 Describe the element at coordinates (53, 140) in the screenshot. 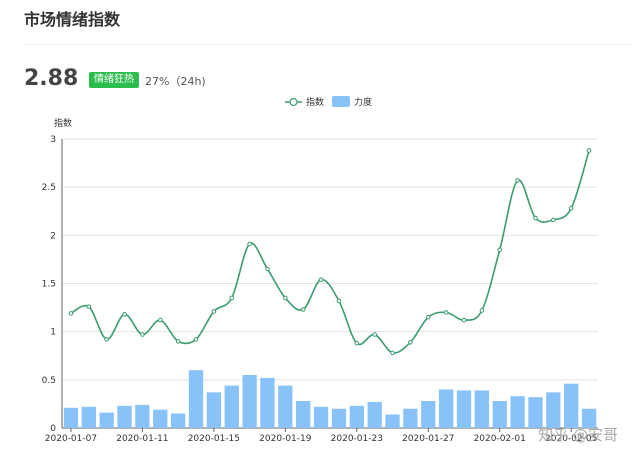

I see `y-tick-label: 3` at that location.